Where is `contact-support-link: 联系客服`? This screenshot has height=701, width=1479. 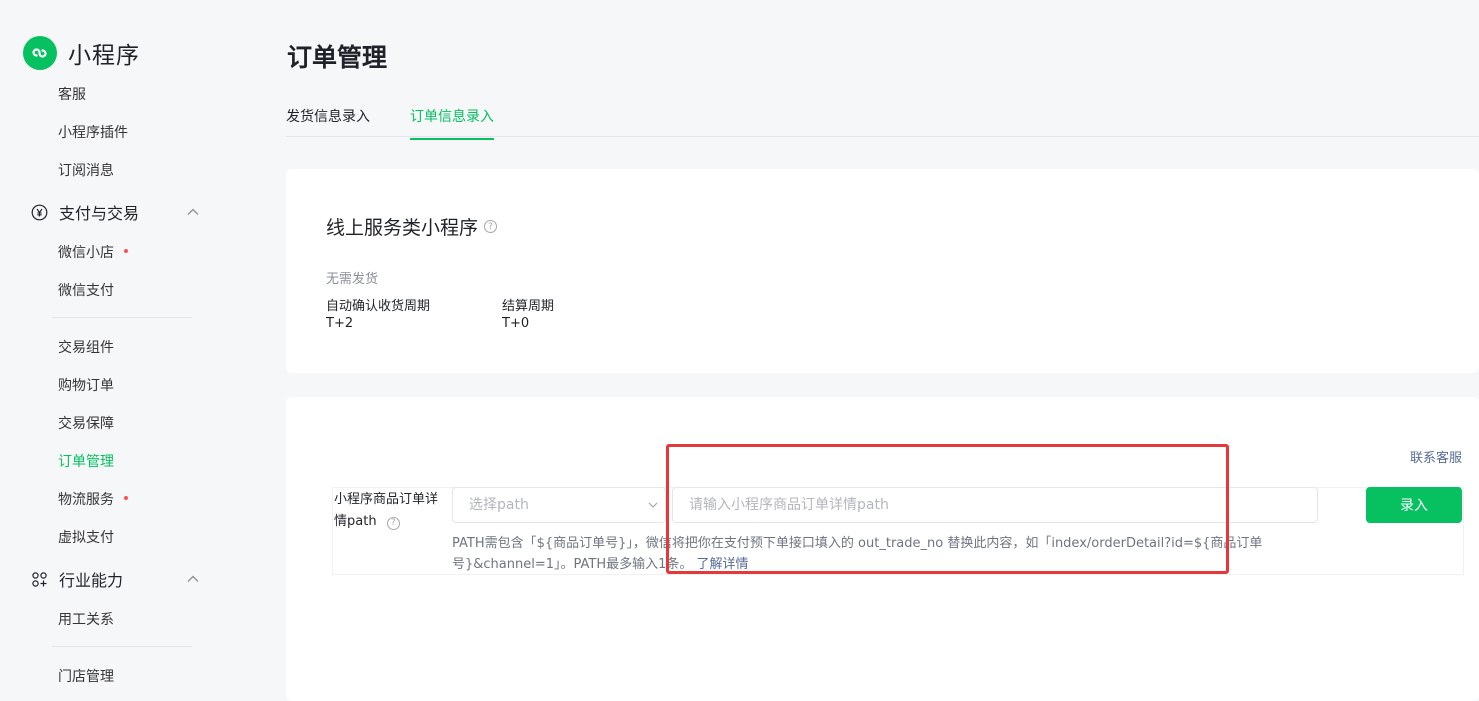 contact-support-link: 联系客服 is located at coordinates (1436, 456).